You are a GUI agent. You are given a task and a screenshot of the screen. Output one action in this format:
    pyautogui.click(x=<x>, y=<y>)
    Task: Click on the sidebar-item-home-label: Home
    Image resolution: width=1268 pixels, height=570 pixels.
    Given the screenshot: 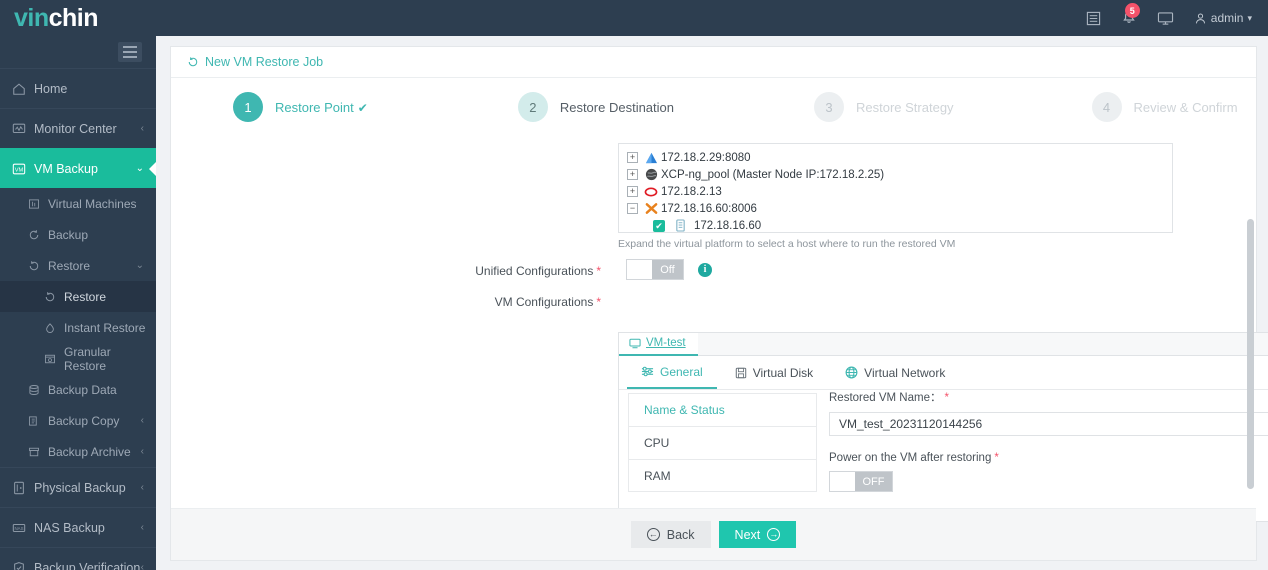 What is the action you would take?
    pyautogui.click(x=51, y=88)
    